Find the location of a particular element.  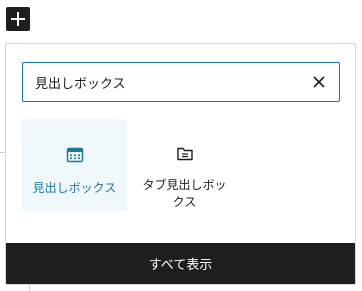

clear-search-button is located at coordinates (319, 82).